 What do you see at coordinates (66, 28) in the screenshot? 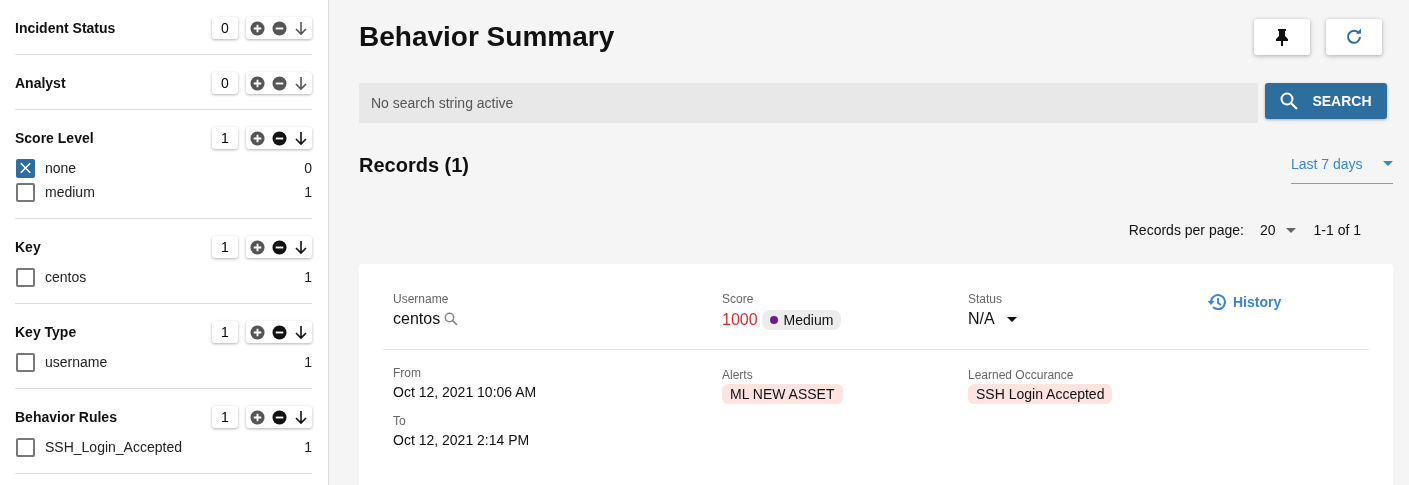
I see `filter-group-title: Incident Status` at bounding box center [66, 28].